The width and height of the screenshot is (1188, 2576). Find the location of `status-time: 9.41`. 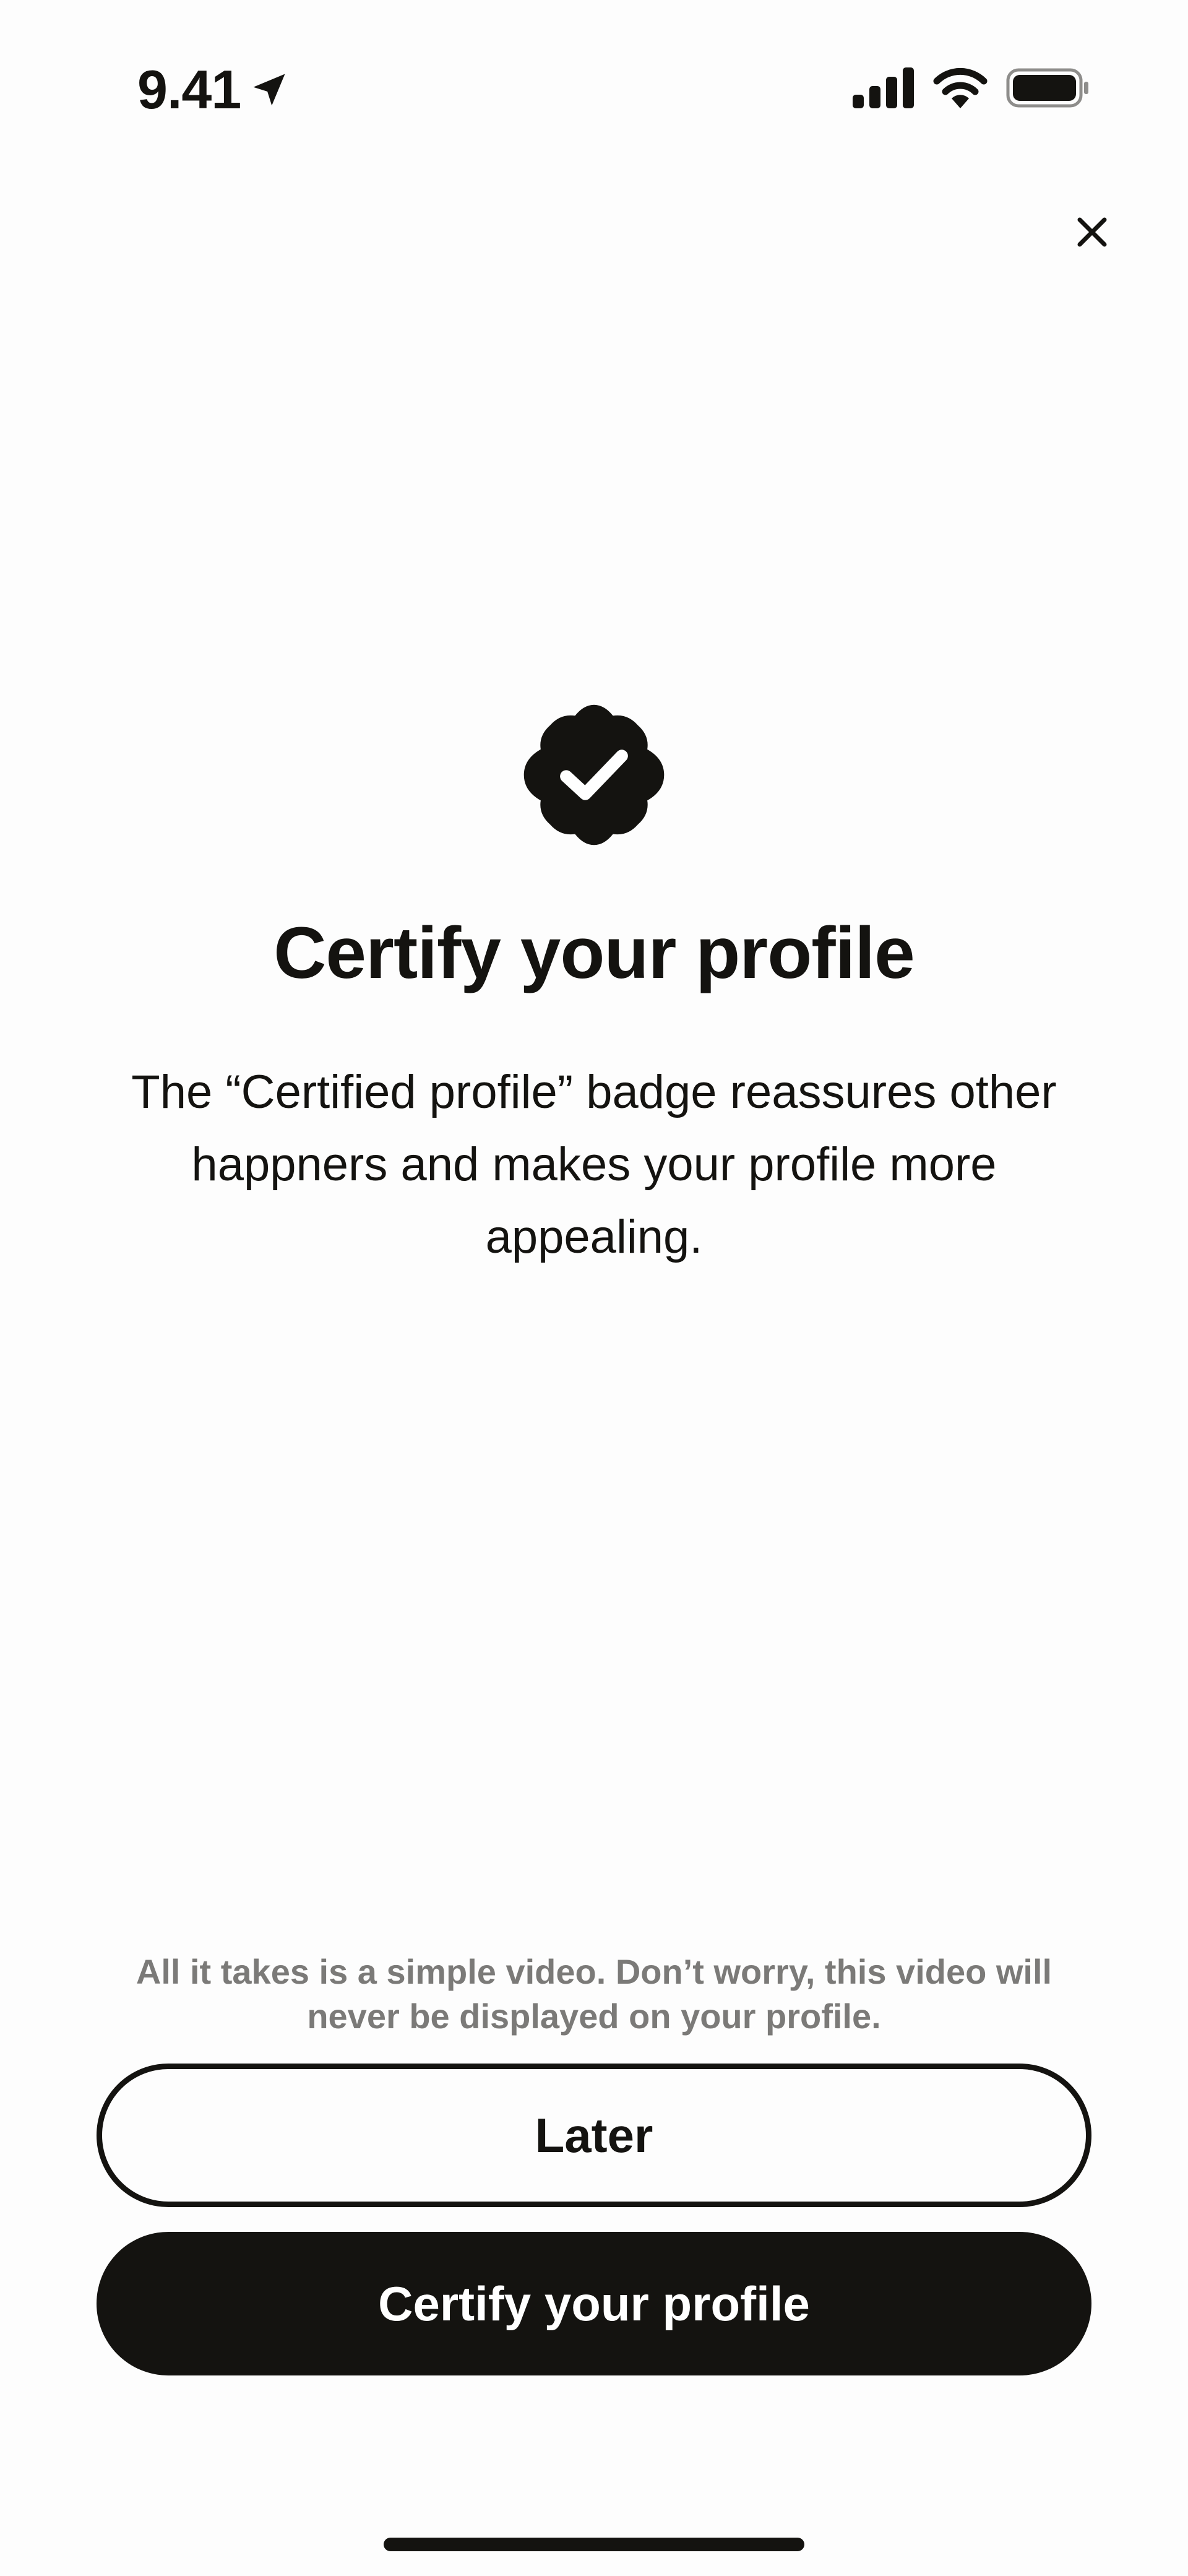

status-time: 9.41 is located at coordinates (189, 89).